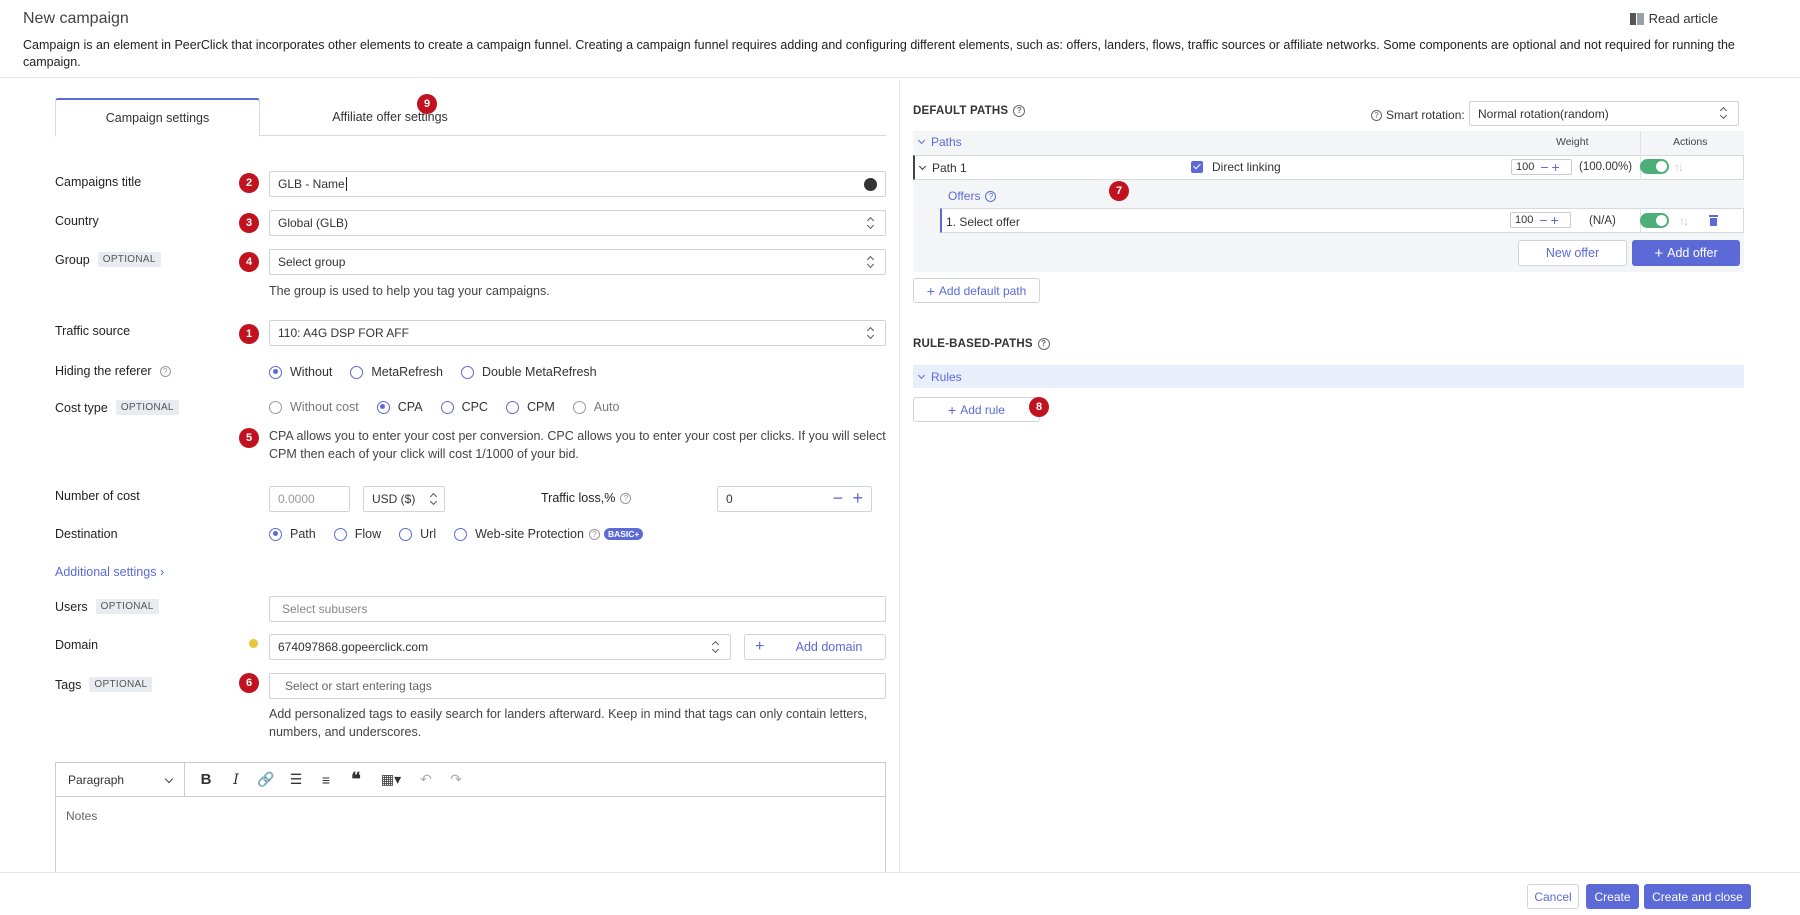  Describe the element at coordinates (470, 816) in the screenshot. I see `notes-area: Notes` at that location.